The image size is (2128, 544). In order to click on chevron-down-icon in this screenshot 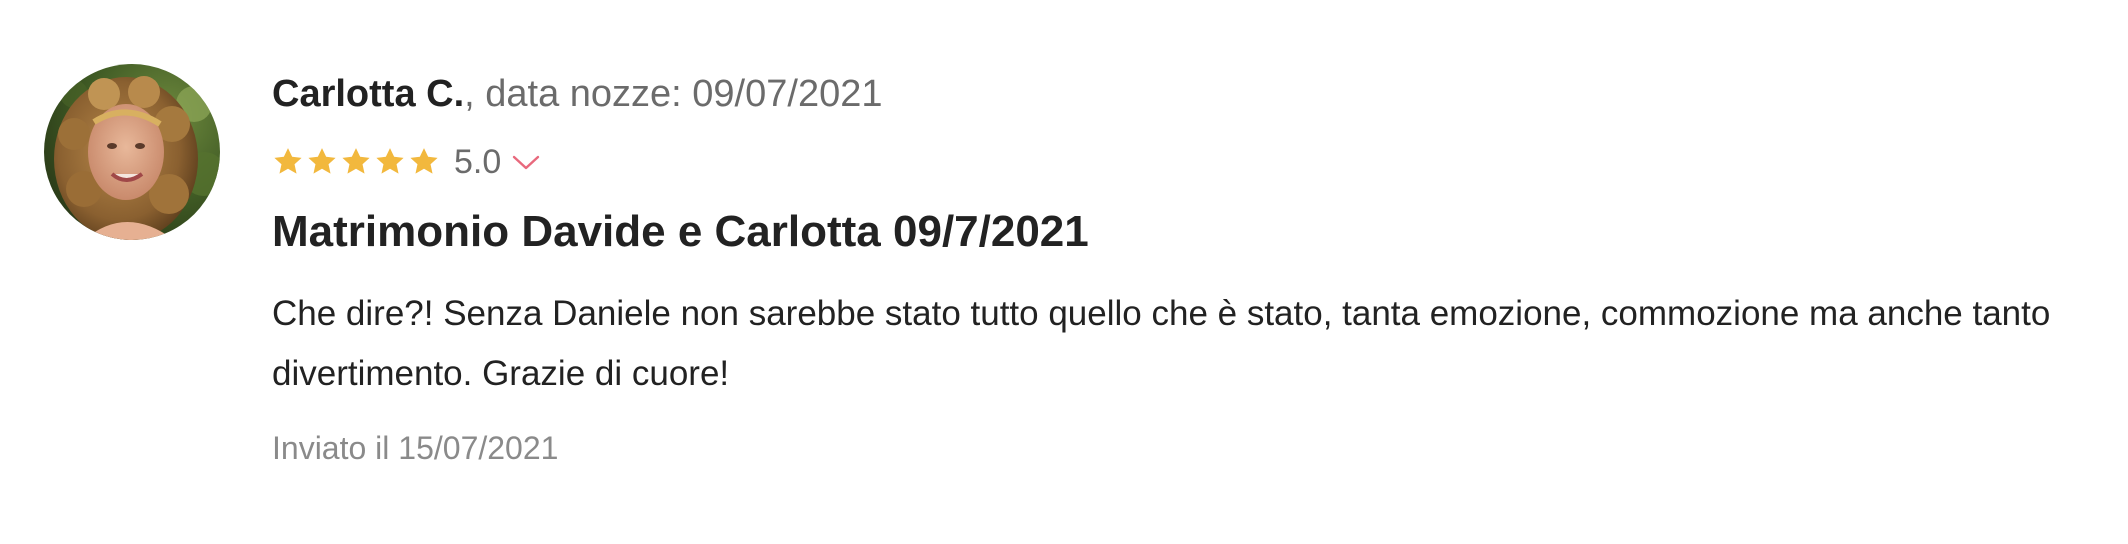, I will do `click(526, 162)`.